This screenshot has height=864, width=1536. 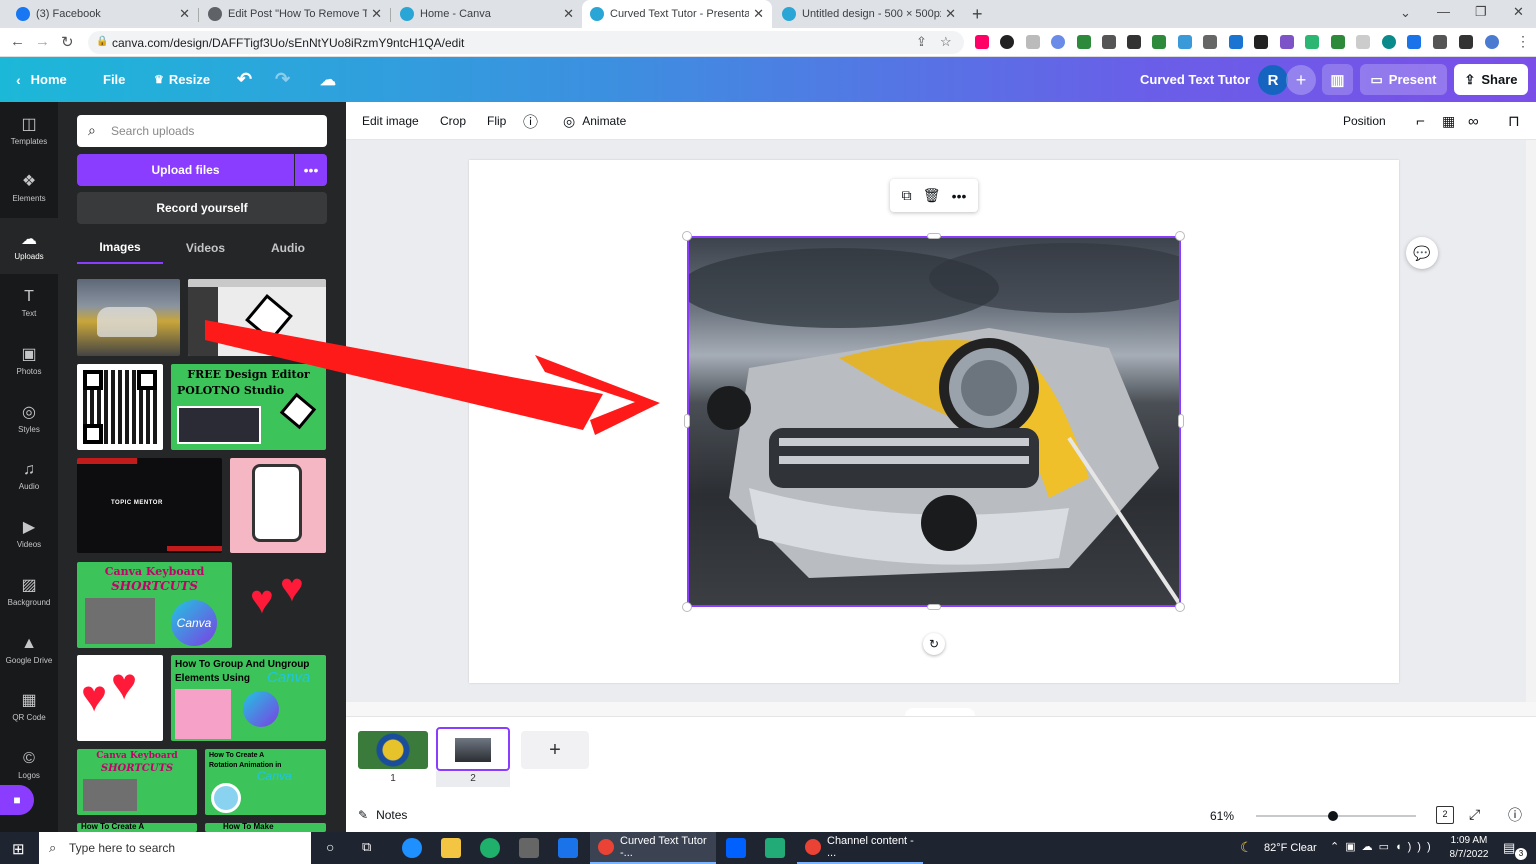 I want to click on sidebar-item-photos: ▣ Photos, so click(x=29, y=361).